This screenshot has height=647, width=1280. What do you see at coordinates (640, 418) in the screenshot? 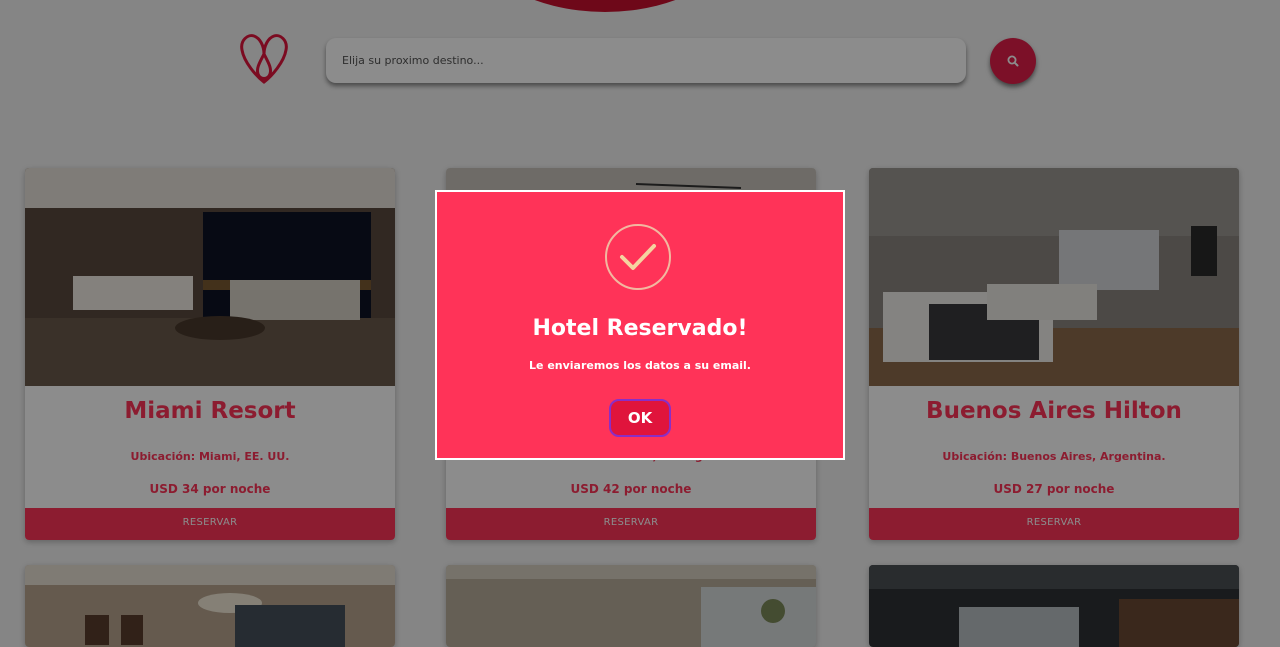
I see `ok-button: OK` at bounding box center [640, 418].